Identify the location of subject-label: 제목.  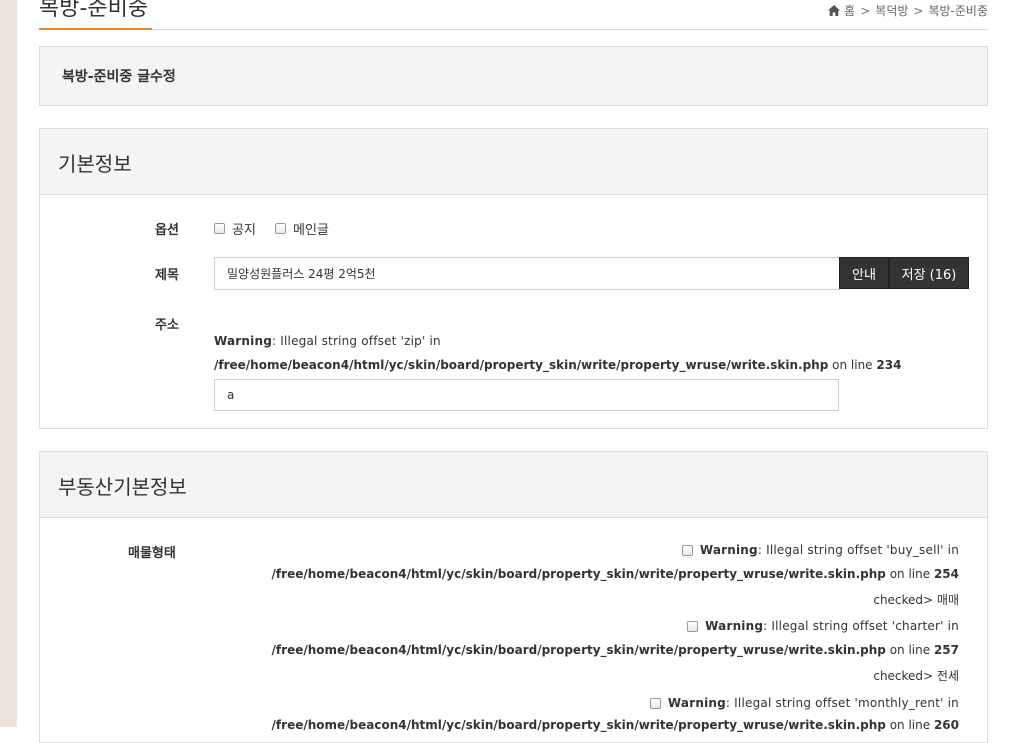
(167, 275).